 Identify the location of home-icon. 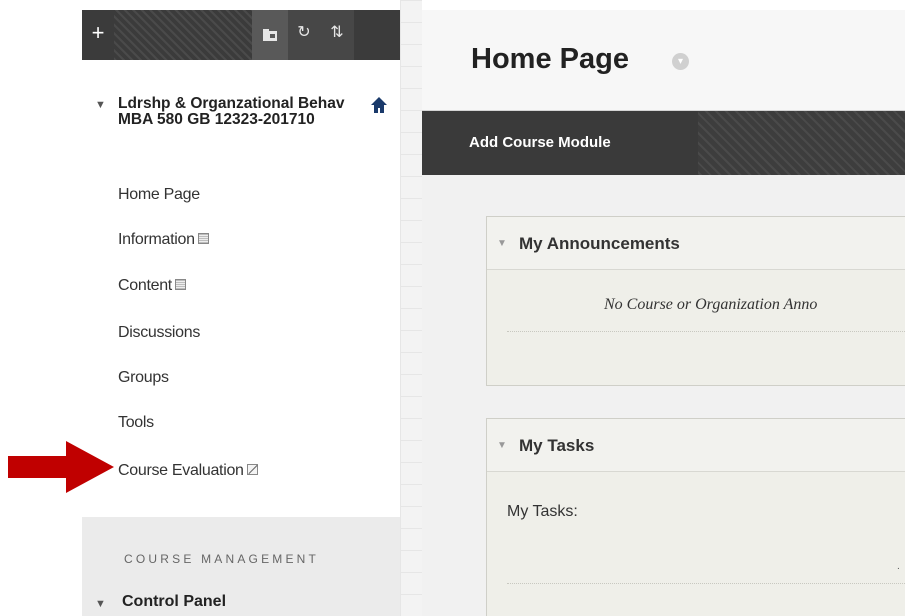
(379, 105).